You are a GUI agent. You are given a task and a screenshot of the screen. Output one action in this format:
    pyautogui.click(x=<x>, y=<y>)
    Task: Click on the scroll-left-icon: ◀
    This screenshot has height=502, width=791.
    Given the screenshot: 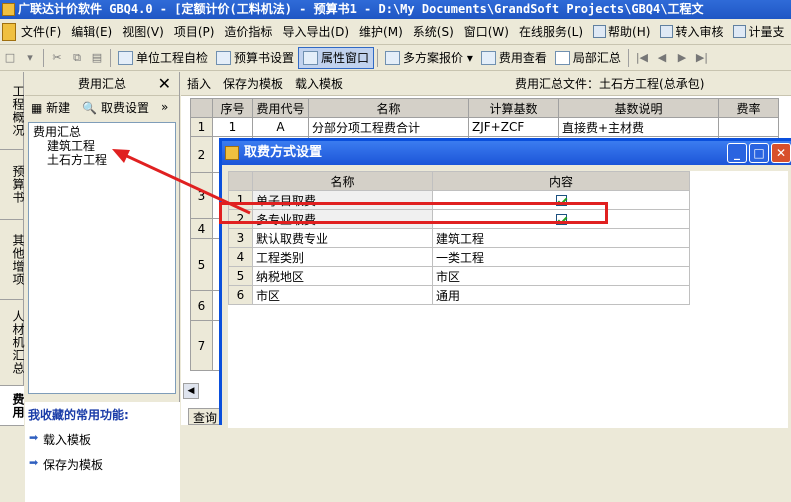 What is the action you would take?
    pyautogui.click(x=191, y=391)
    